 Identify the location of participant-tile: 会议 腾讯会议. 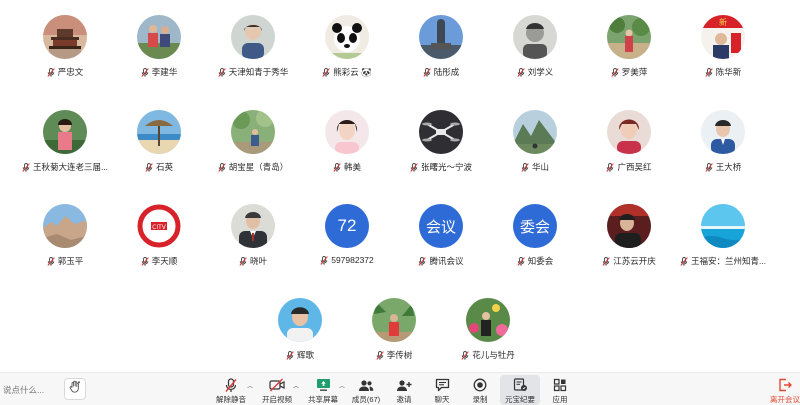
(441, 243).